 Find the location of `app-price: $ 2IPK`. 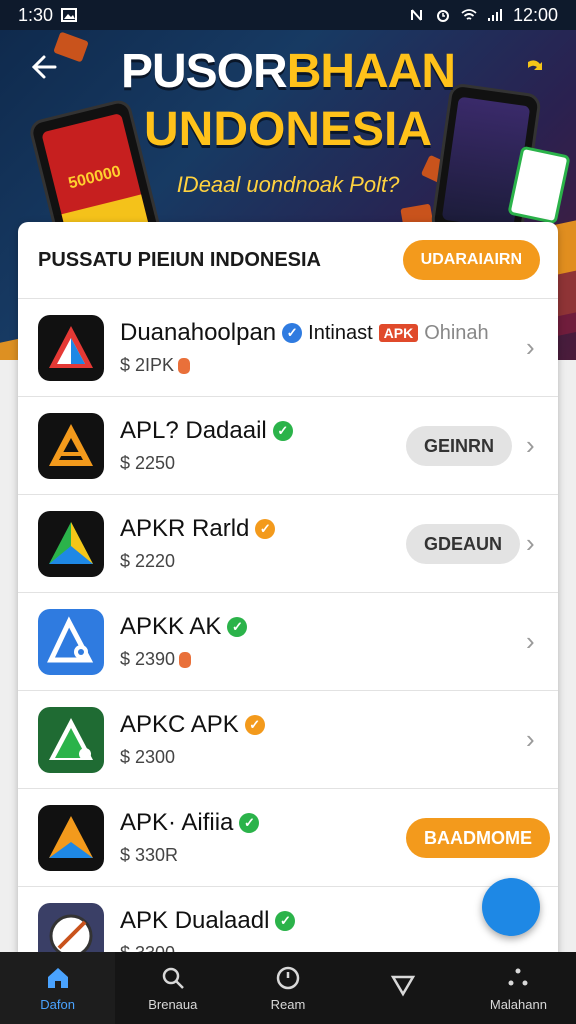

app-price: $ 2IPK is located at coordinates (147, 365).